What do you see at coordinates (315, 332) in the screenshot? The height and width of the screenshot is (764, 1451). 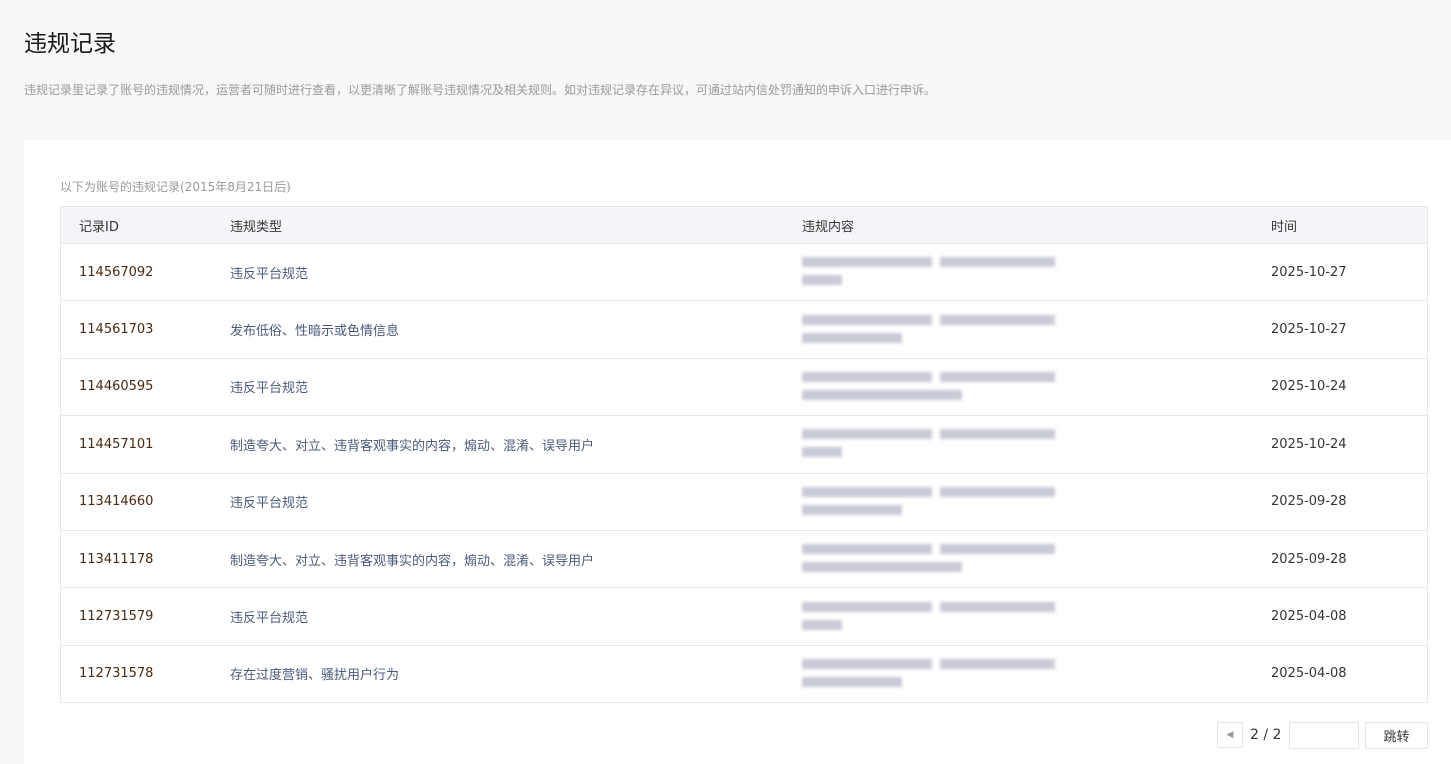 I see `violation-type: 发布低俗、性暗示或色情信息` at bounding box center [315, 332].